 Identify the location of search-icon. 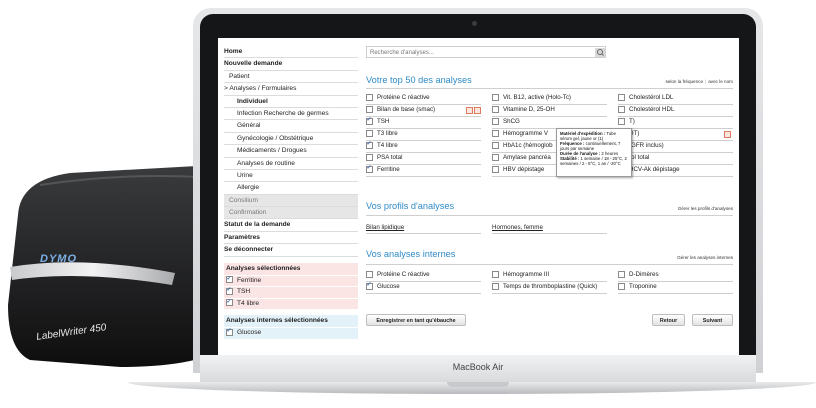
(600, 52).